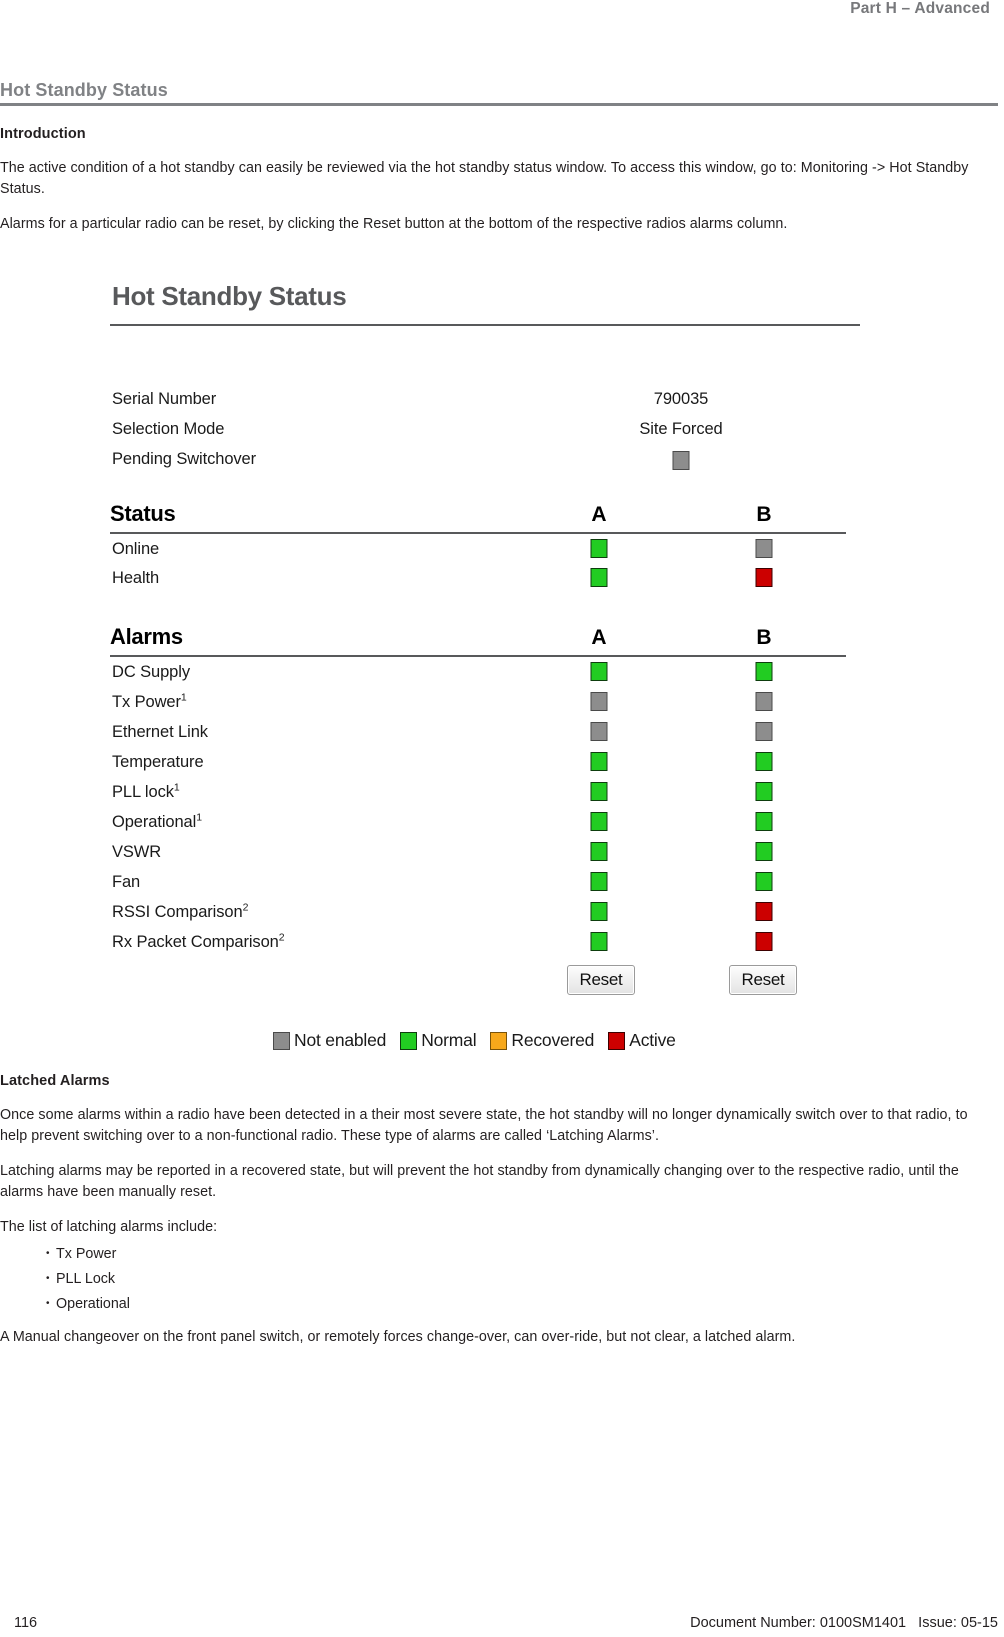 The height and width of the screenshot is (1637, 1004). I want to click on alarm-row-label: Temperature, so click(158, 762).